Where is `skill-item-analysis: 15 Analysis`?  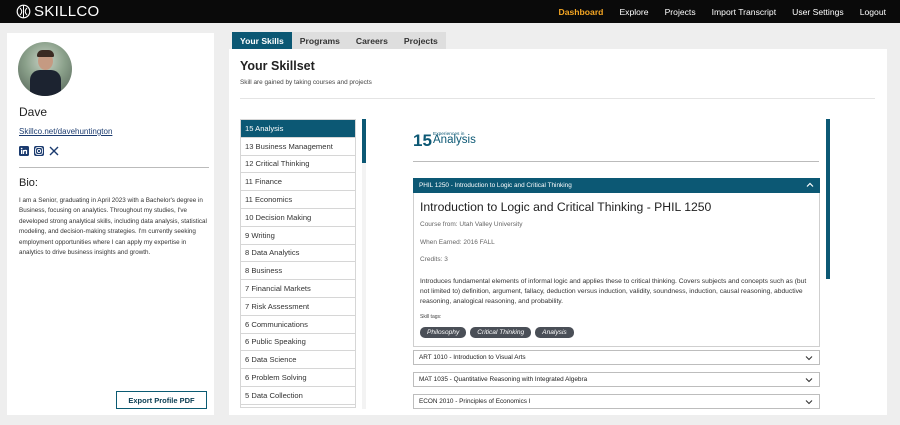 skill-item-analysis: 15 Analysis is located at coordinates (298, 129).